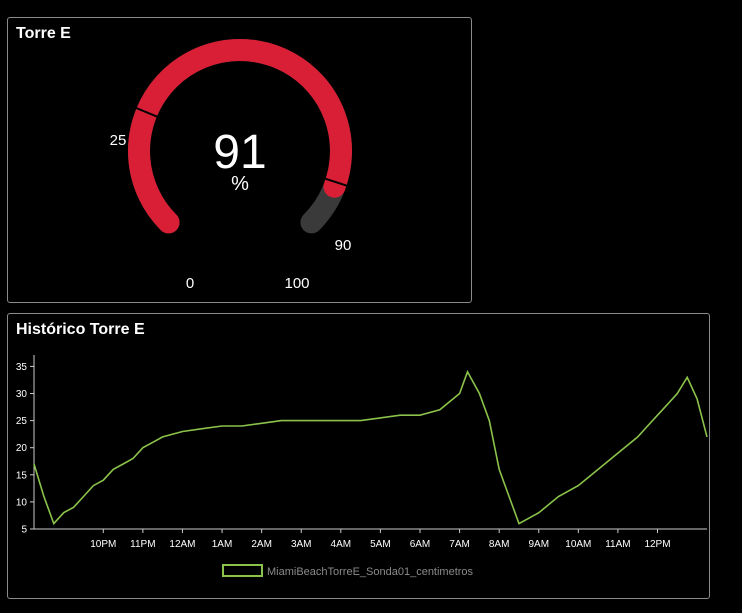  I want to click on legend-label: MiamiBeachTorreE_Sonda01_centimetros, so click(370, 572).